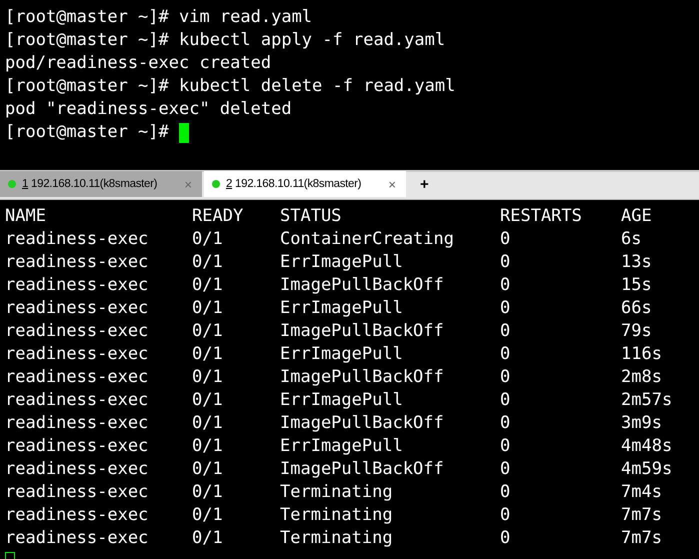 The height and width of the screenshot is (559, 699). What do you see at coordinates (25, 216) in the screenshot?
I see `column-header: NAME` at bounding box center [25, 216].